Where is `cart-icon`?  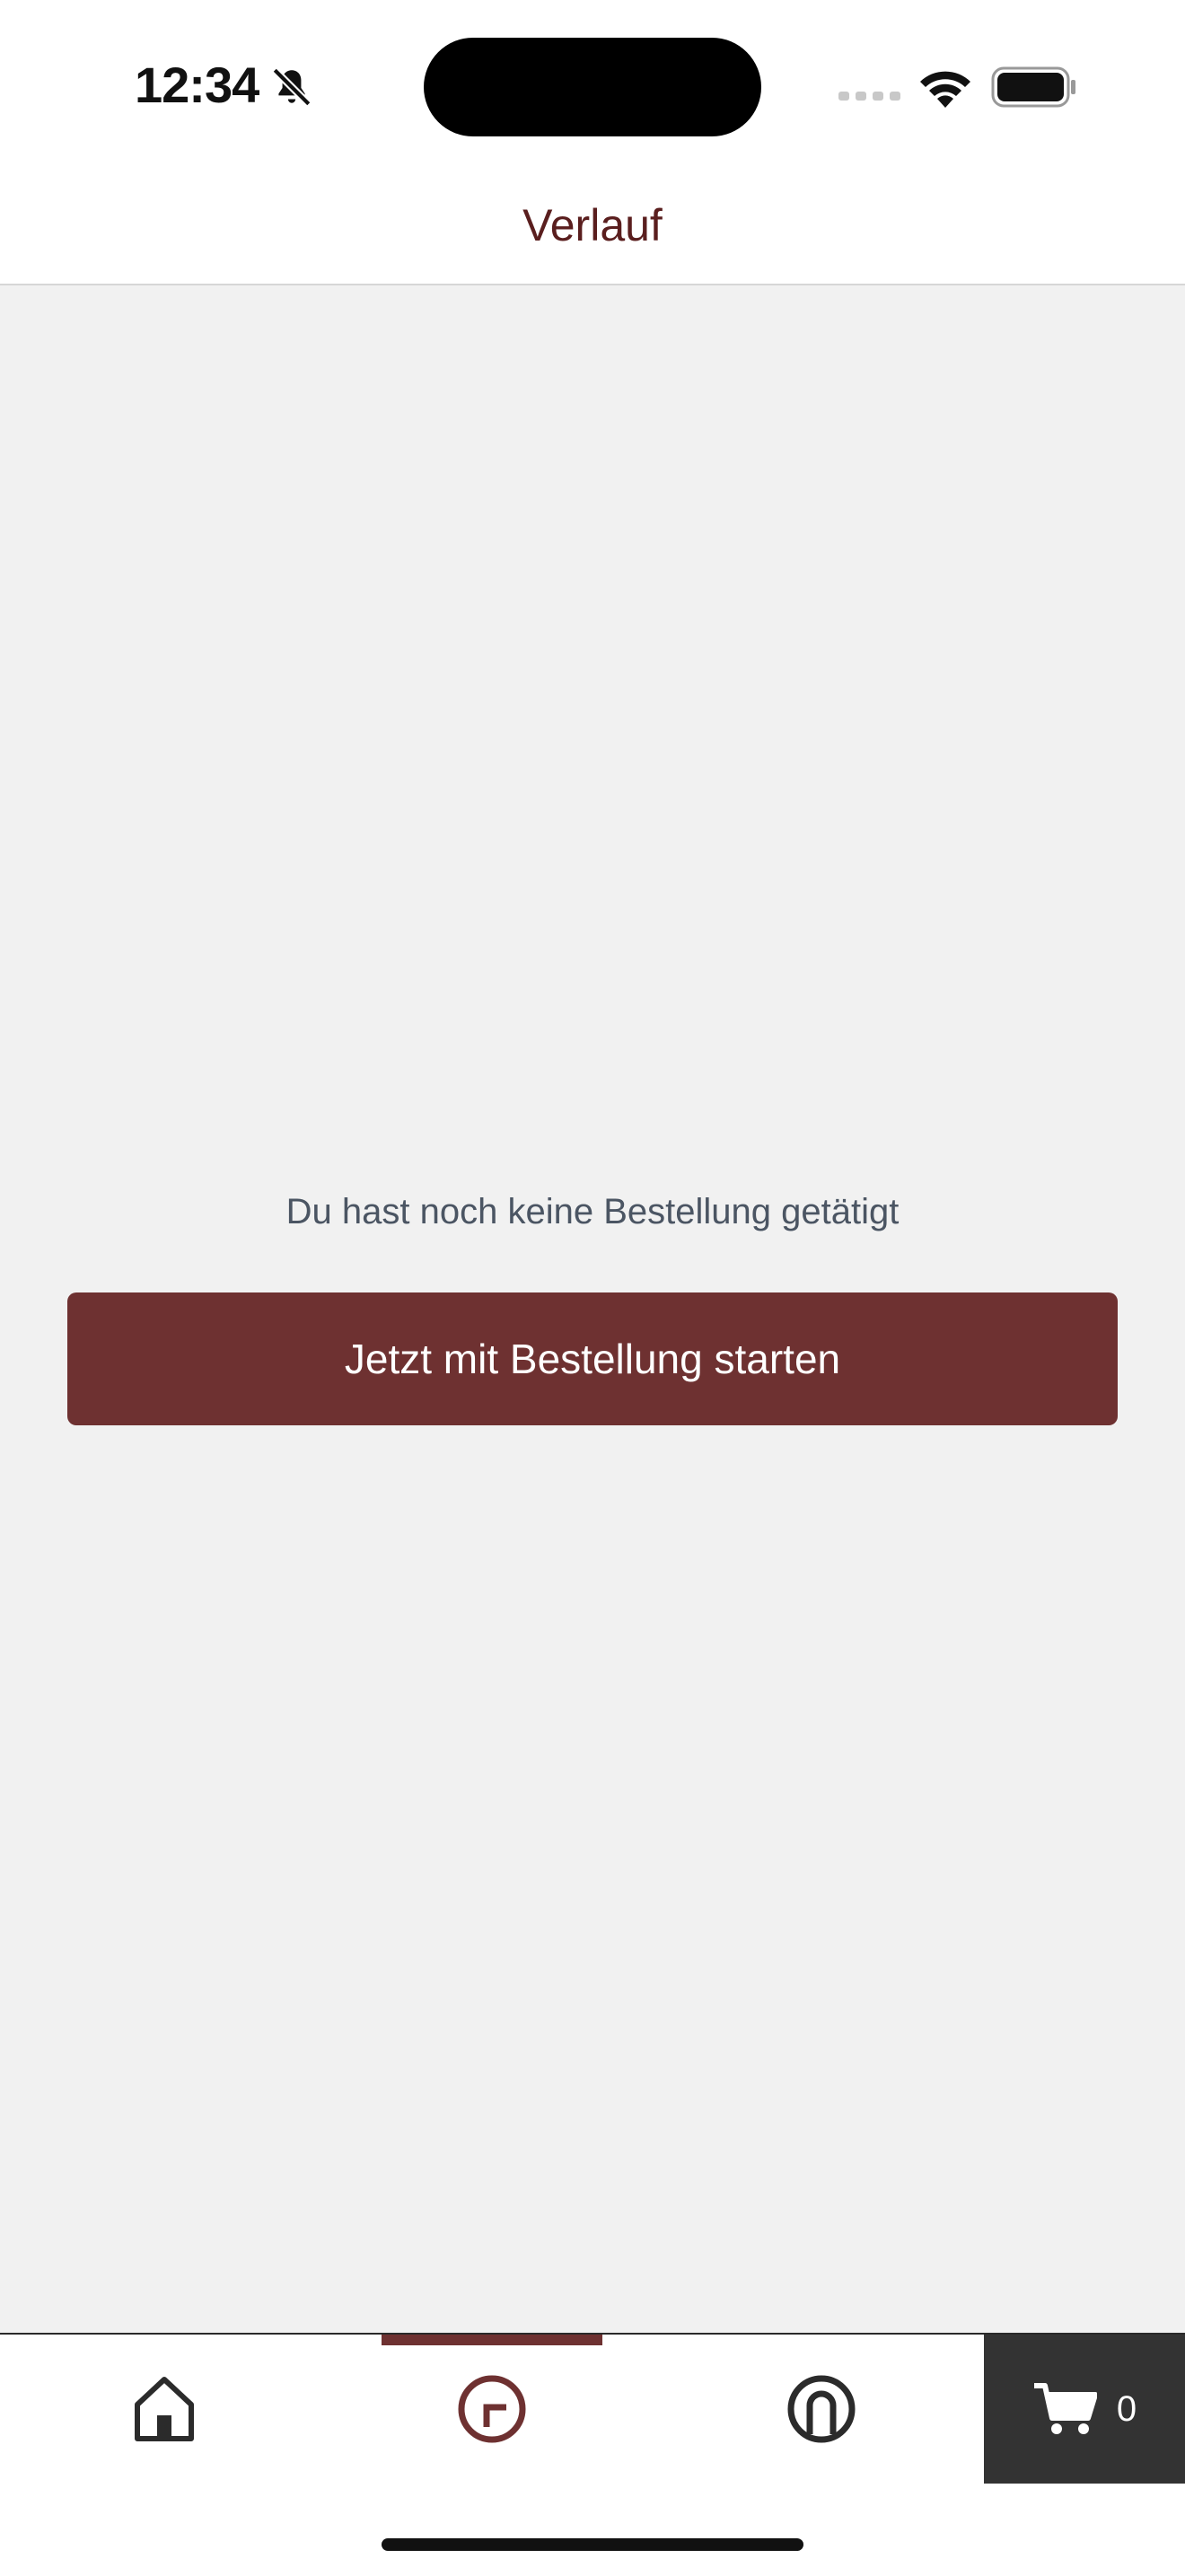 cart-icon is located at coordinates (1065, 2408).